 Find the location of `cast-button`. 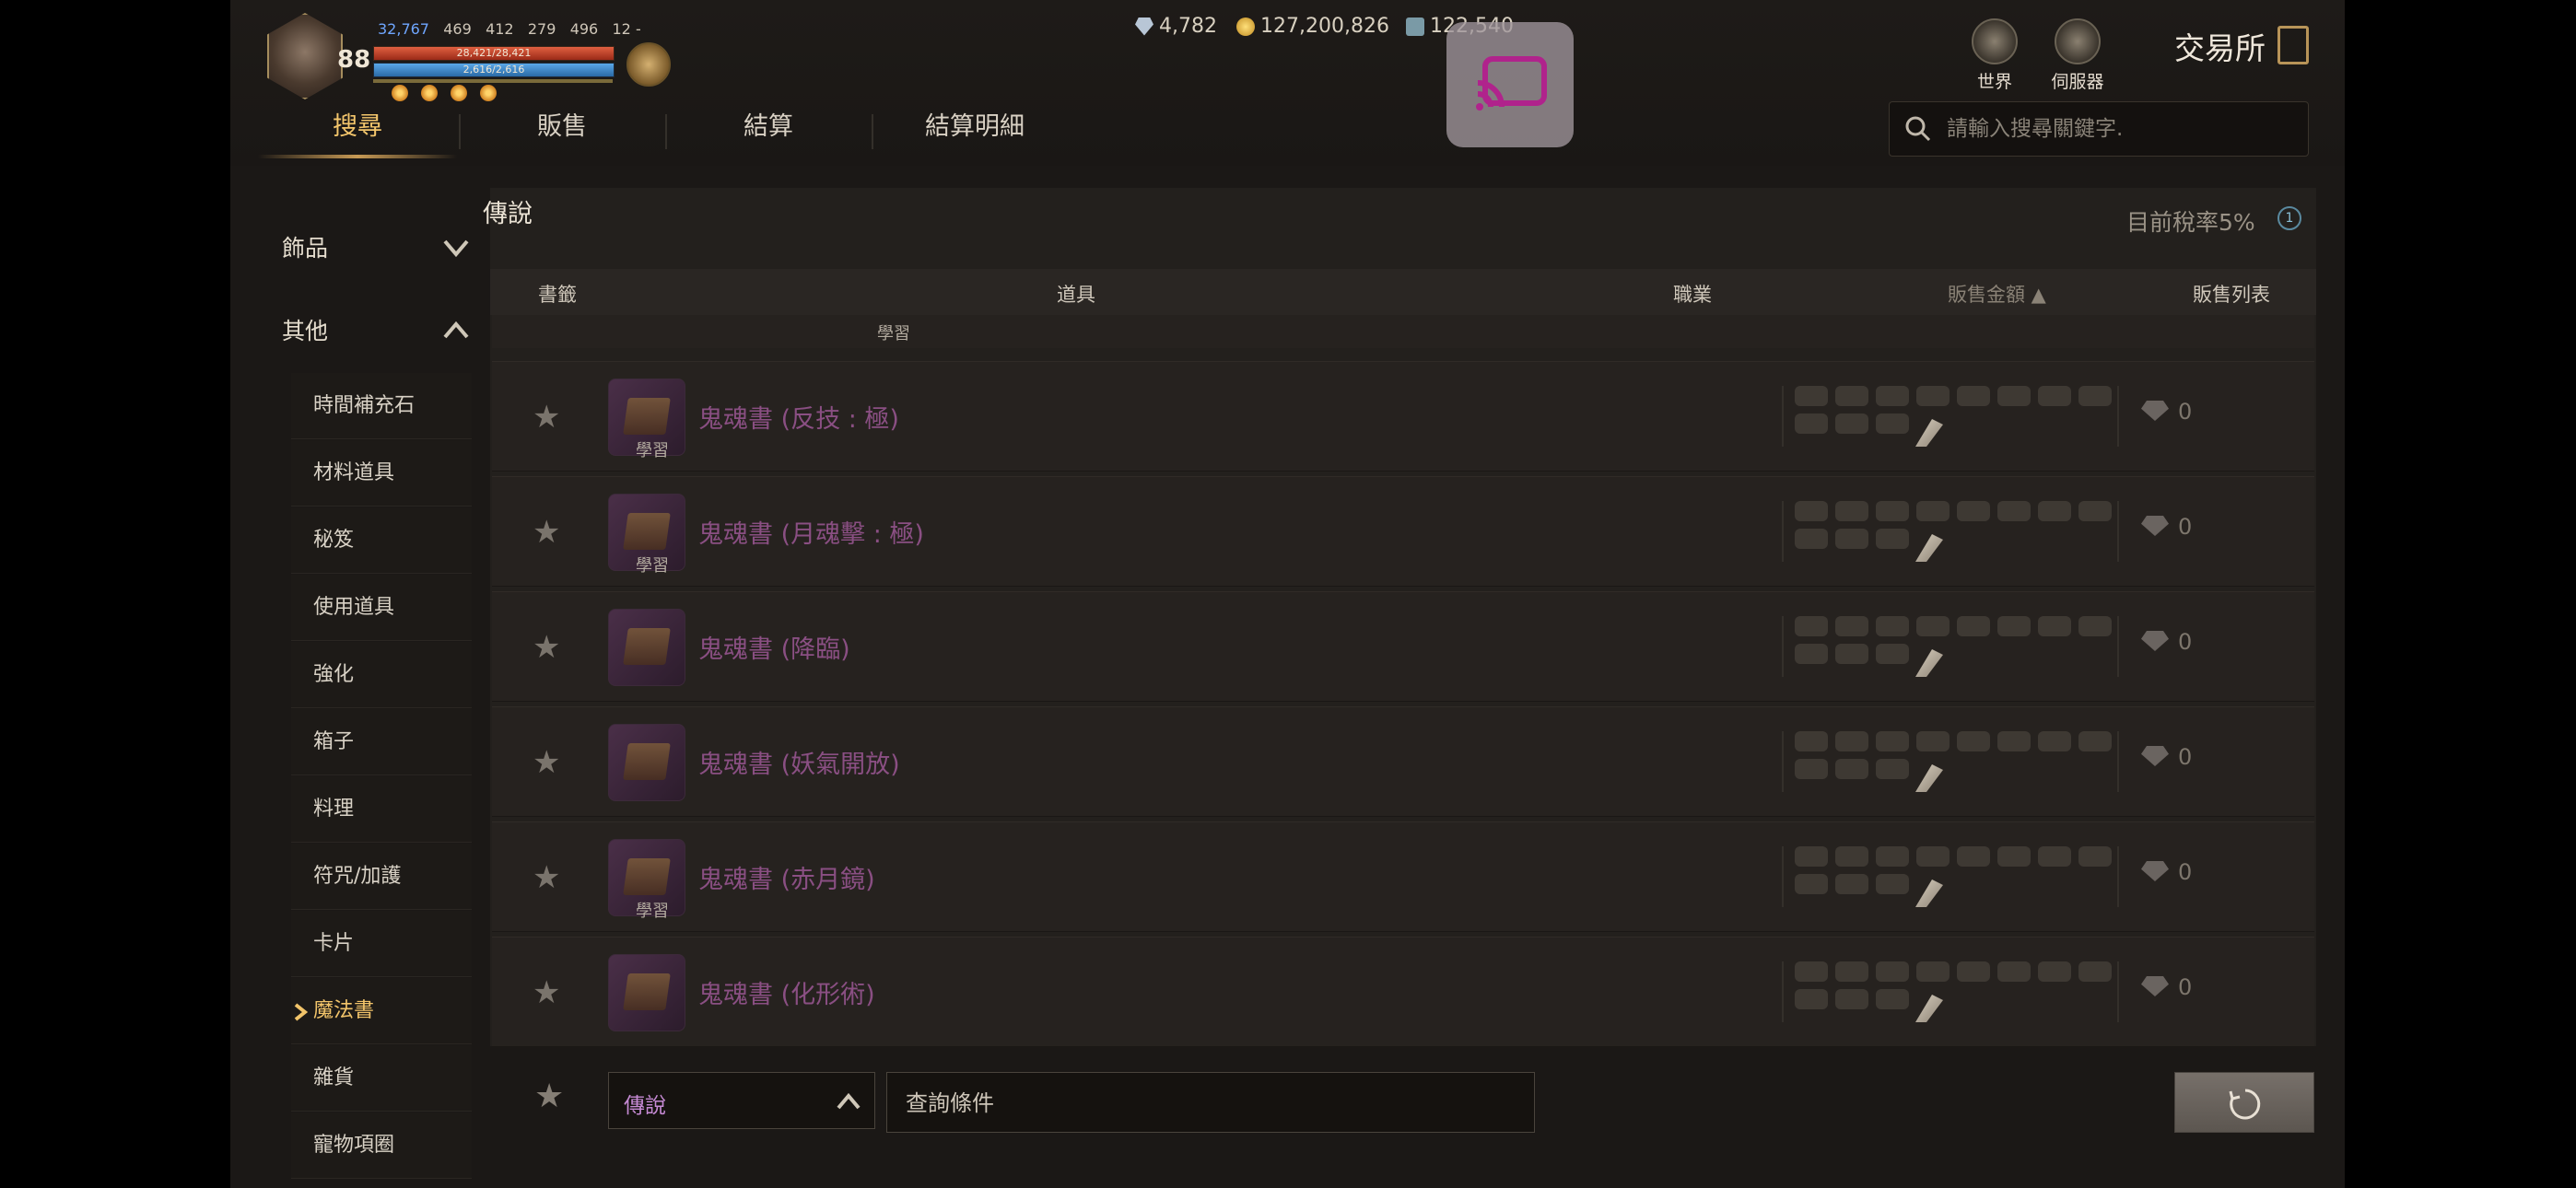

cast-button is located at coordinates (1510, 84).